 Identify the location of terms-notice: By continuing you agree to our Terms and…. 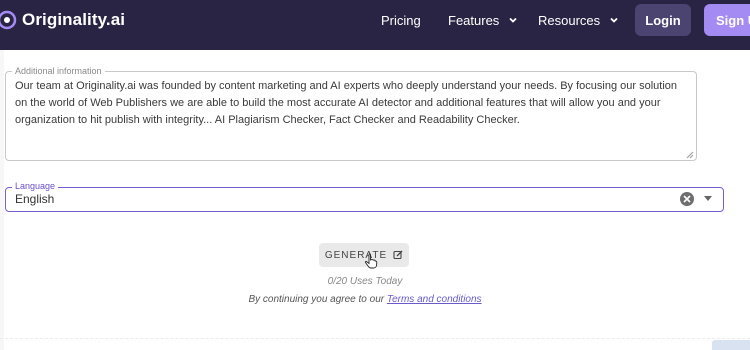
(365, 299).